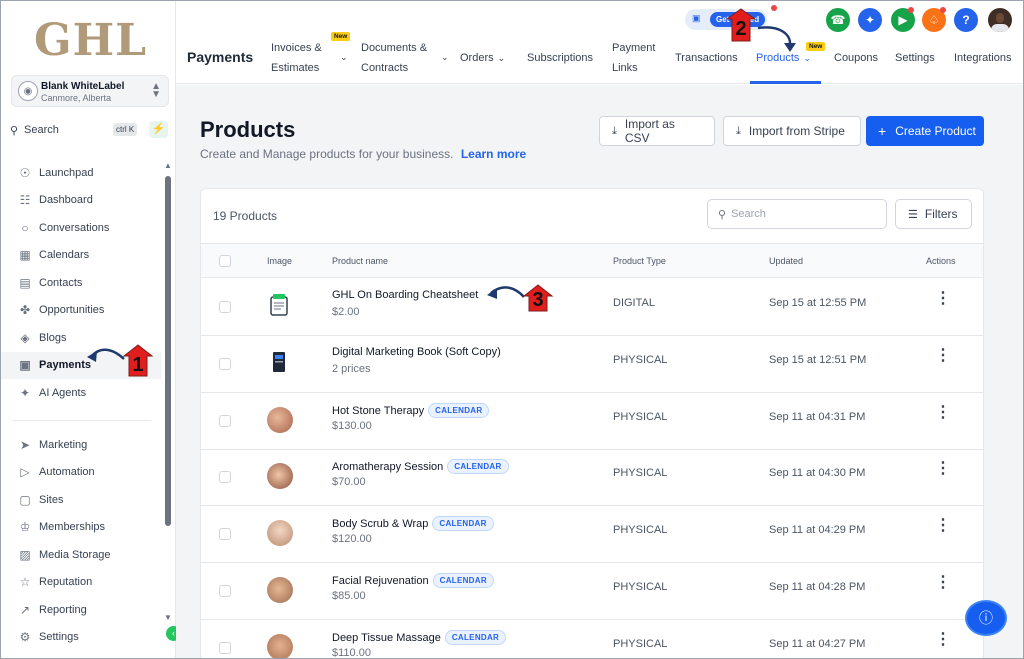 The width and height of the screenshot is (1024, 659). What do you see at coordinates (220, 57) in the screenshot?
I see `section-title: Payments` at bounding box center [220, 57].